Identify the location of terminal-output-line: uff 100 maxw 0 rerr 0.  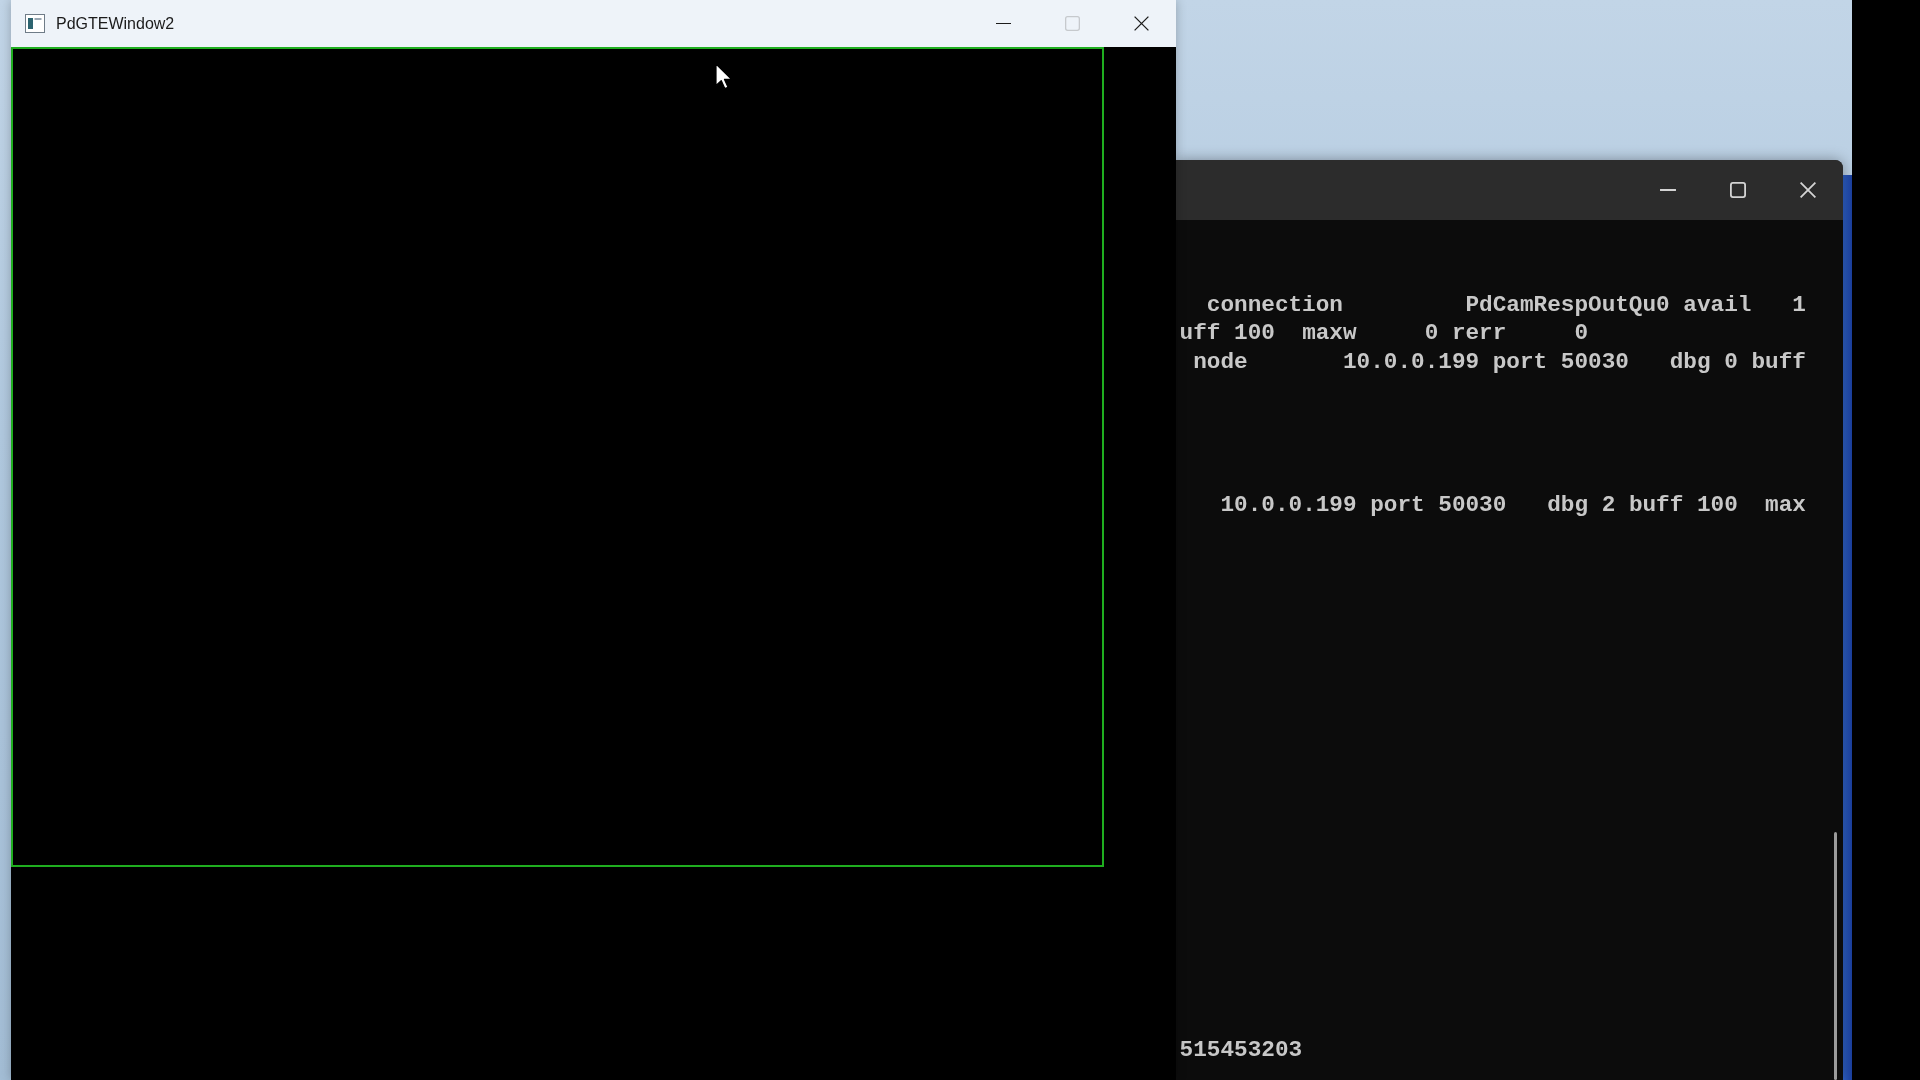
(1384, 333).